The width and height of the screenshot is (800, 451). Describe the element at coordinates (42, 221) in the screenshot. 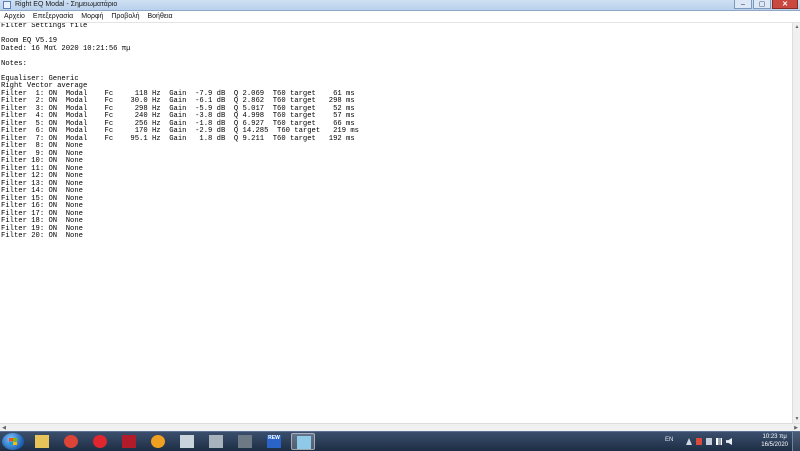

I see `text-line: Filter 18: ON None` at that location.